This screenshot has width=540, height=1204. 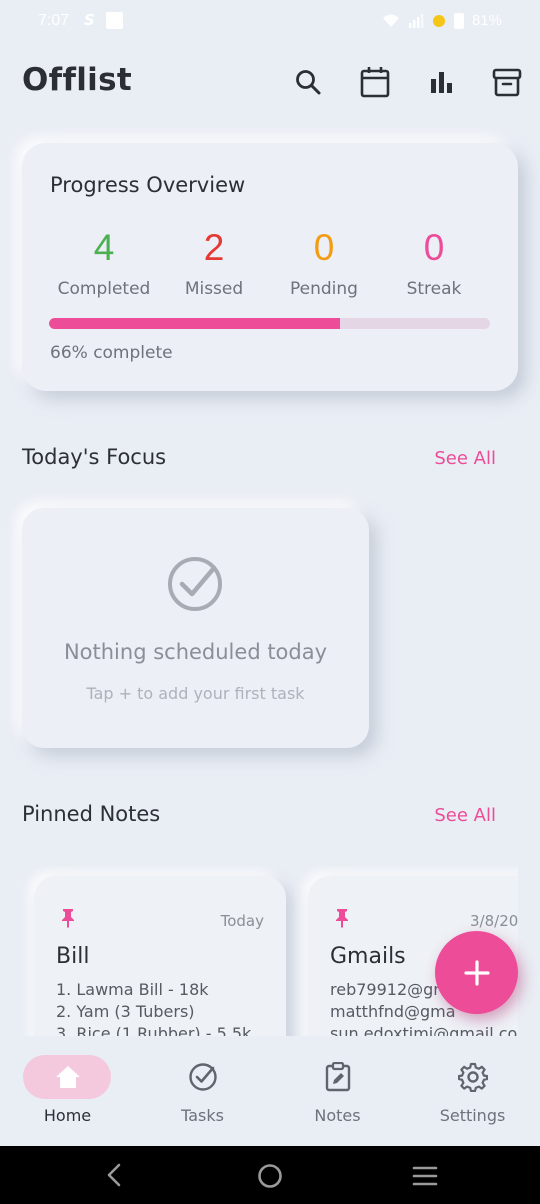 I want to click on add-task-button, so click(x=476, y=972).